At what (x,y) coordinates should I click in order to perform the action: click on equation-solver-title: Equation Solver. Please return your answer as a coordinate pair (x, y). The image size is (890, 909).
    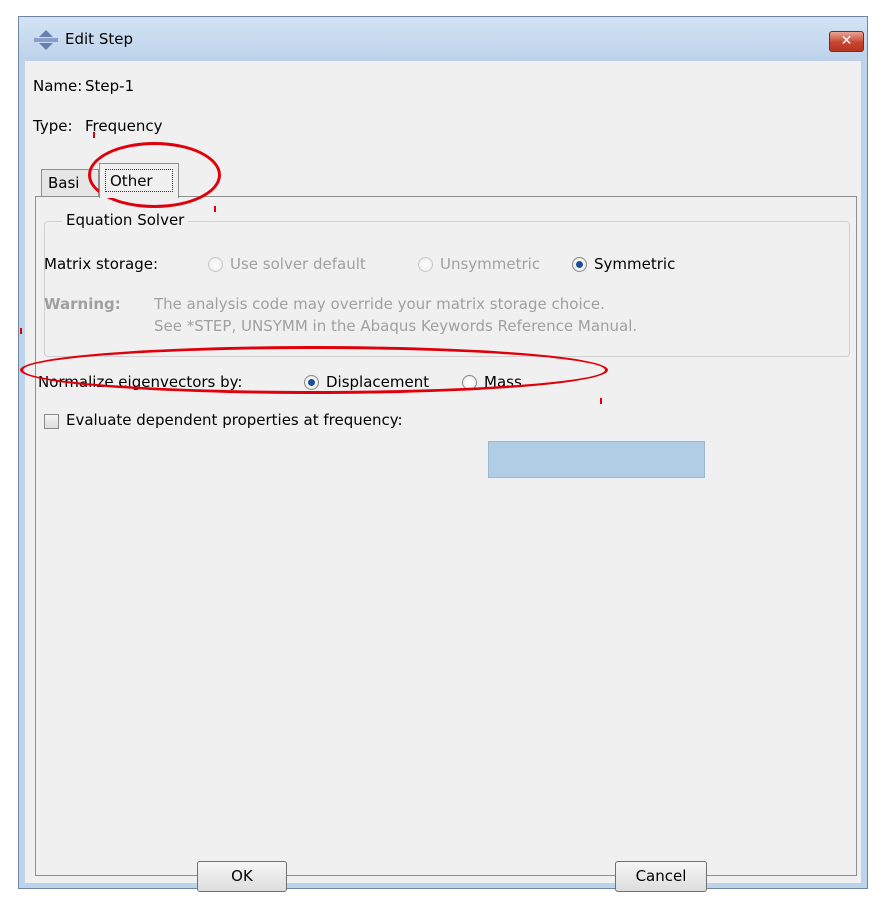
    Looking at the image, I should click on (125, 220).